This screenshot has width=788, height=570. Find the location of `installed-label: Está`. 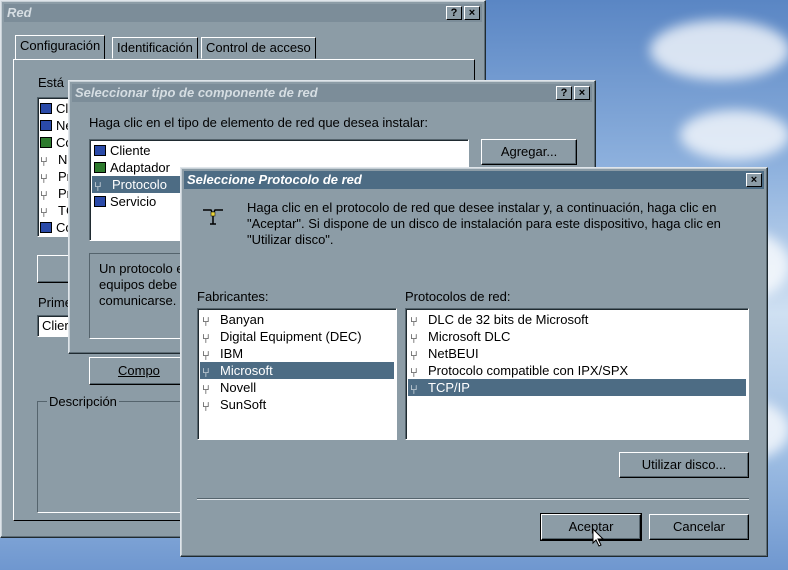

installed-label: Está is located at coordinates (51, 82).